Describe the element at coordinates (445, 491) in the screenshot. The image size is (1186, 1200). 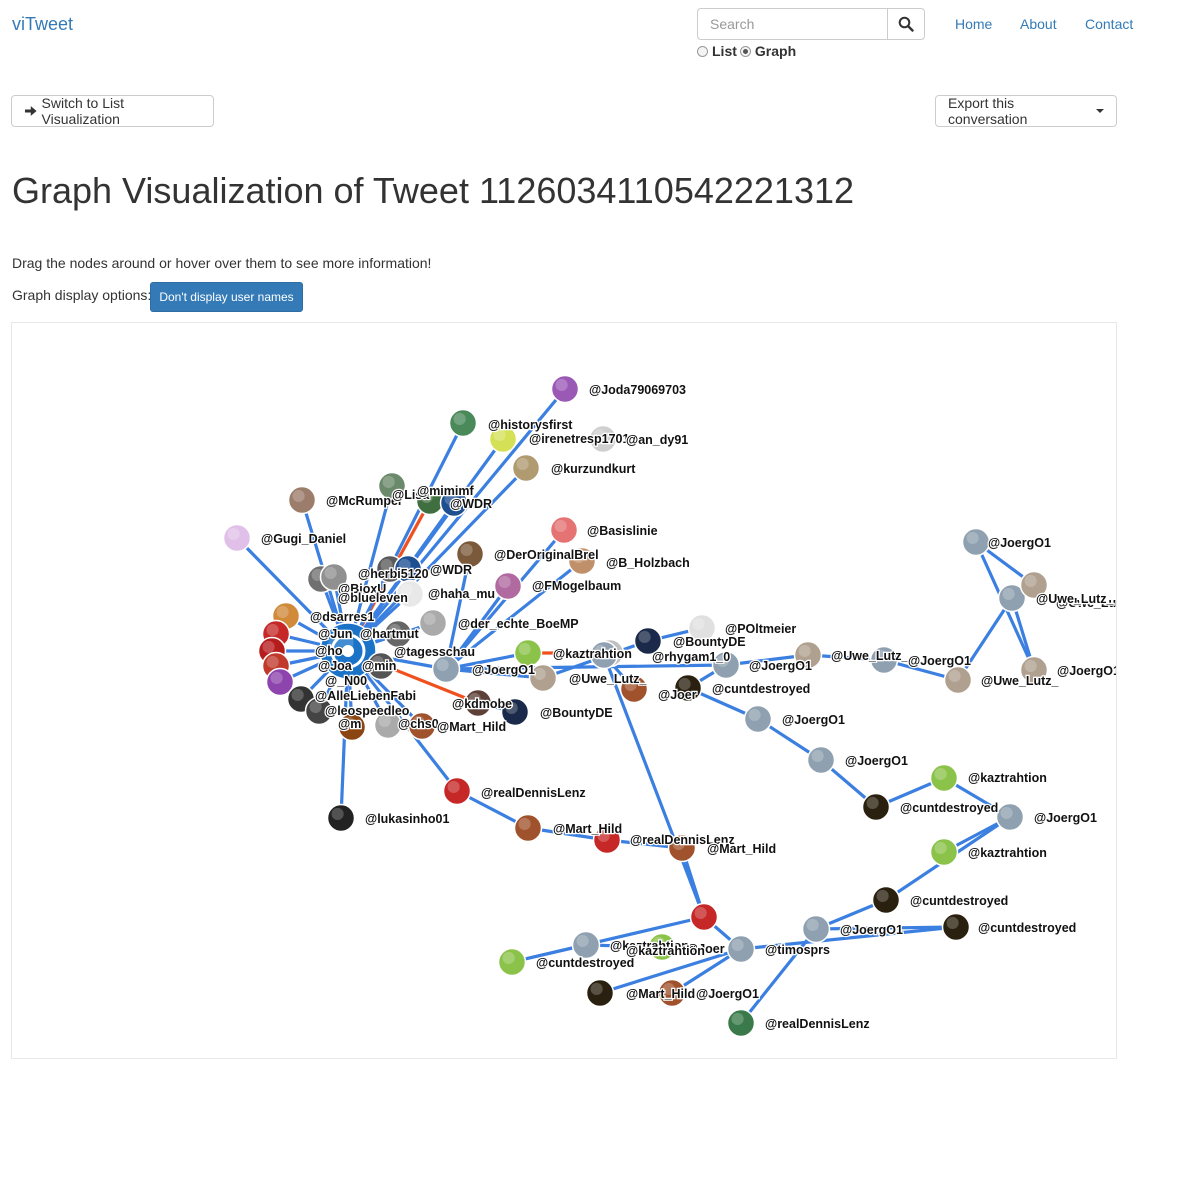
I see `graph-node-label: @mimimf` at that location.